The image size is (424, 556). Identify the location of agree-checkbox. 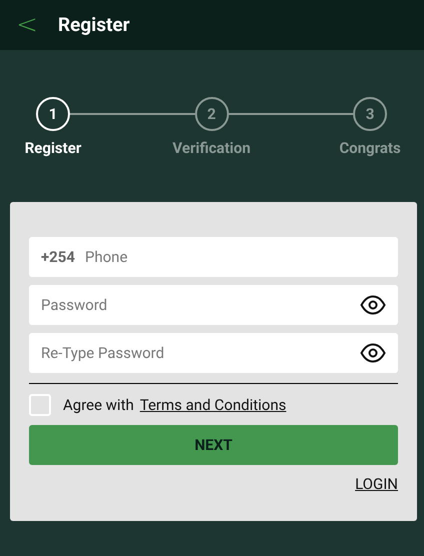
(40, 405).